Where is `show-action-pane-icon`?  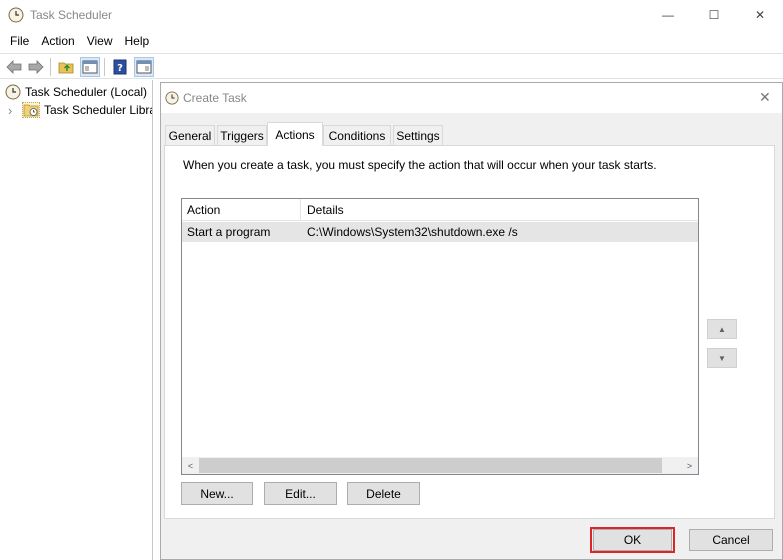 show-action-pane-icon is located at coordinates (144, 67).